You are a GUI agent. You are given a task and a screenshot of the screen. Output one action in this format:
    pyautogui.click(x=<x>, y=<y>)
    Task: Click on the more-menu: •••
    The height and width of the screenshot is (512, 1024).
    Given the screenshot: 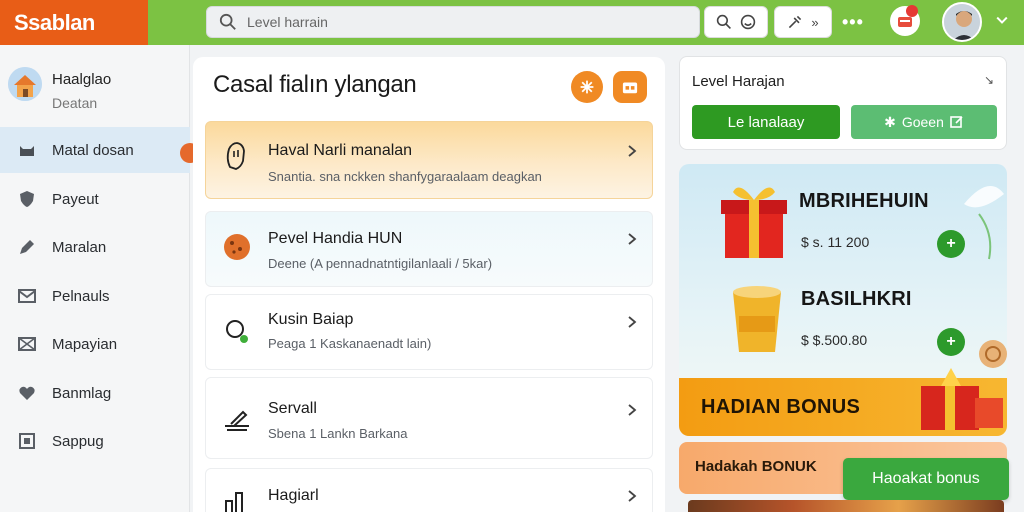 What is the action you would take?
    pyautogui.click(x=853, y=22)
    